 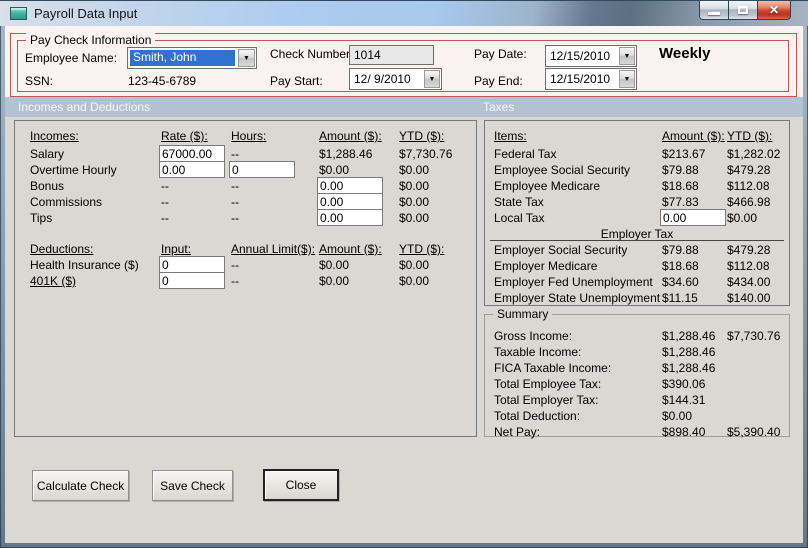 I want to click on summary-row-total-employee-tax: Total Employee Tax: $390.06, so click(x=637, y=385).